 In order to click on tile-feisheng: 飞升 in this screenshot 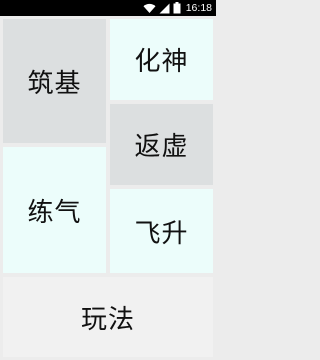, I will do `click(161, 231)`.